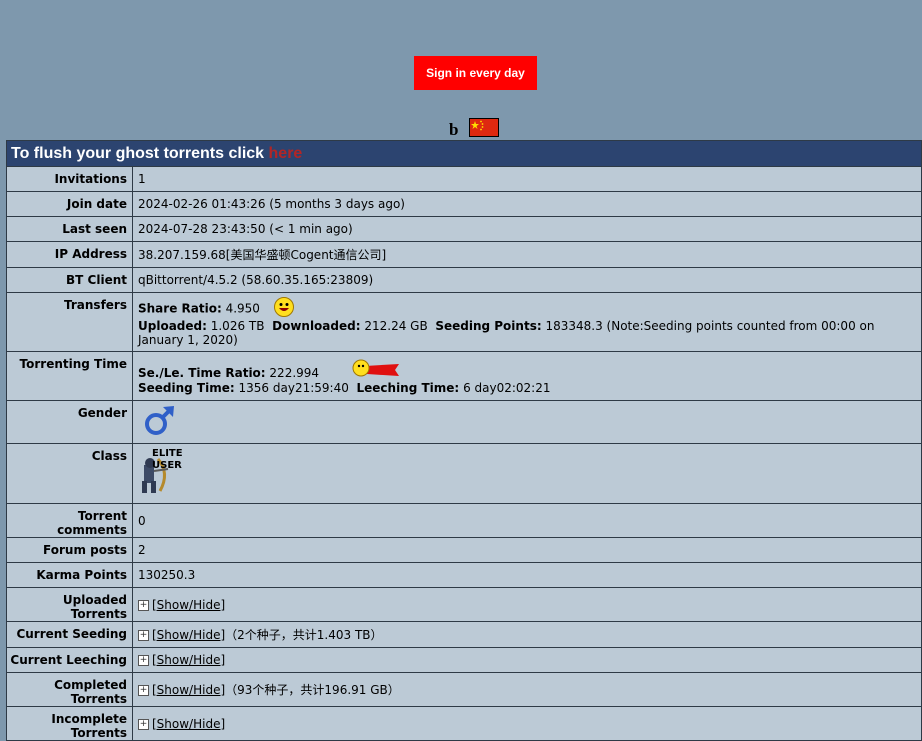 The height and width of the screenshot is (741, 922). I want to click on row-label: Transfers, so click(69, 322).